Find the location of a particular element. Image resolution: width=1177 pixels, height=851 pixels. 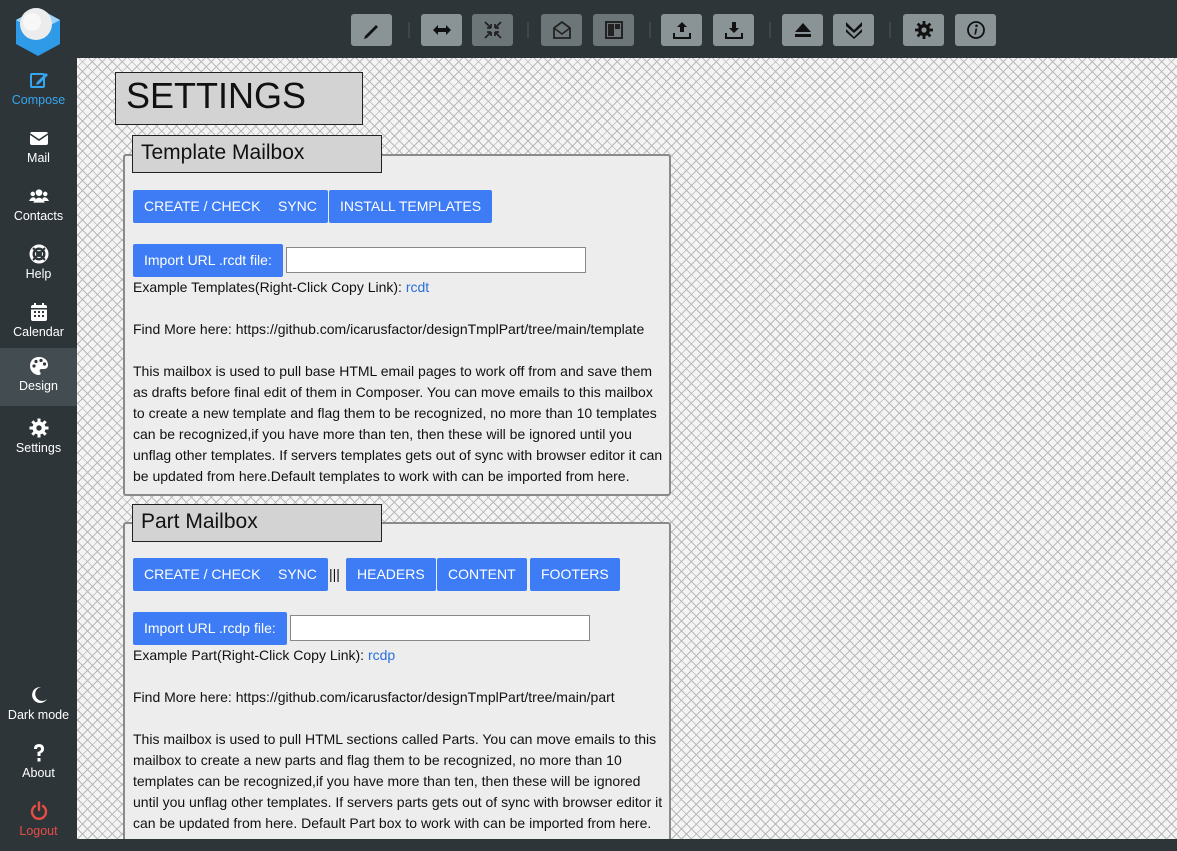

upload-icon is located at coordinates (681, 30).